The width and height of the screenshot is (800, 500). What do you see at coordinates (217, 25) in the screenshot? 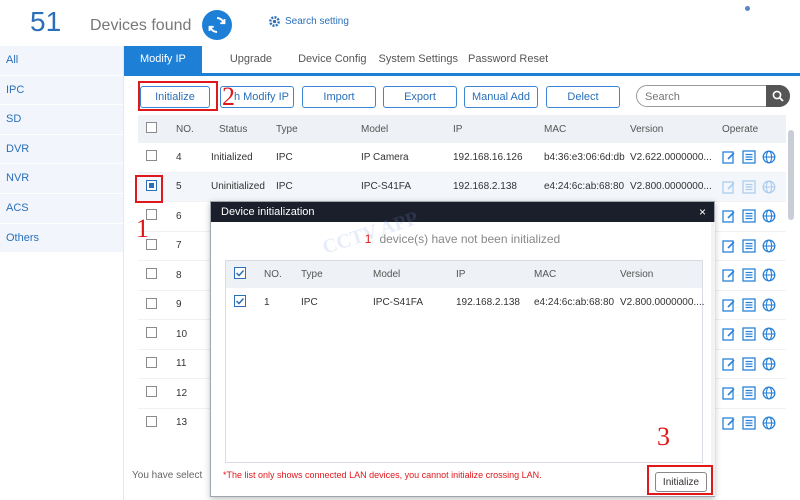
I see `refresh-icon` at bounding box center [217, 25].